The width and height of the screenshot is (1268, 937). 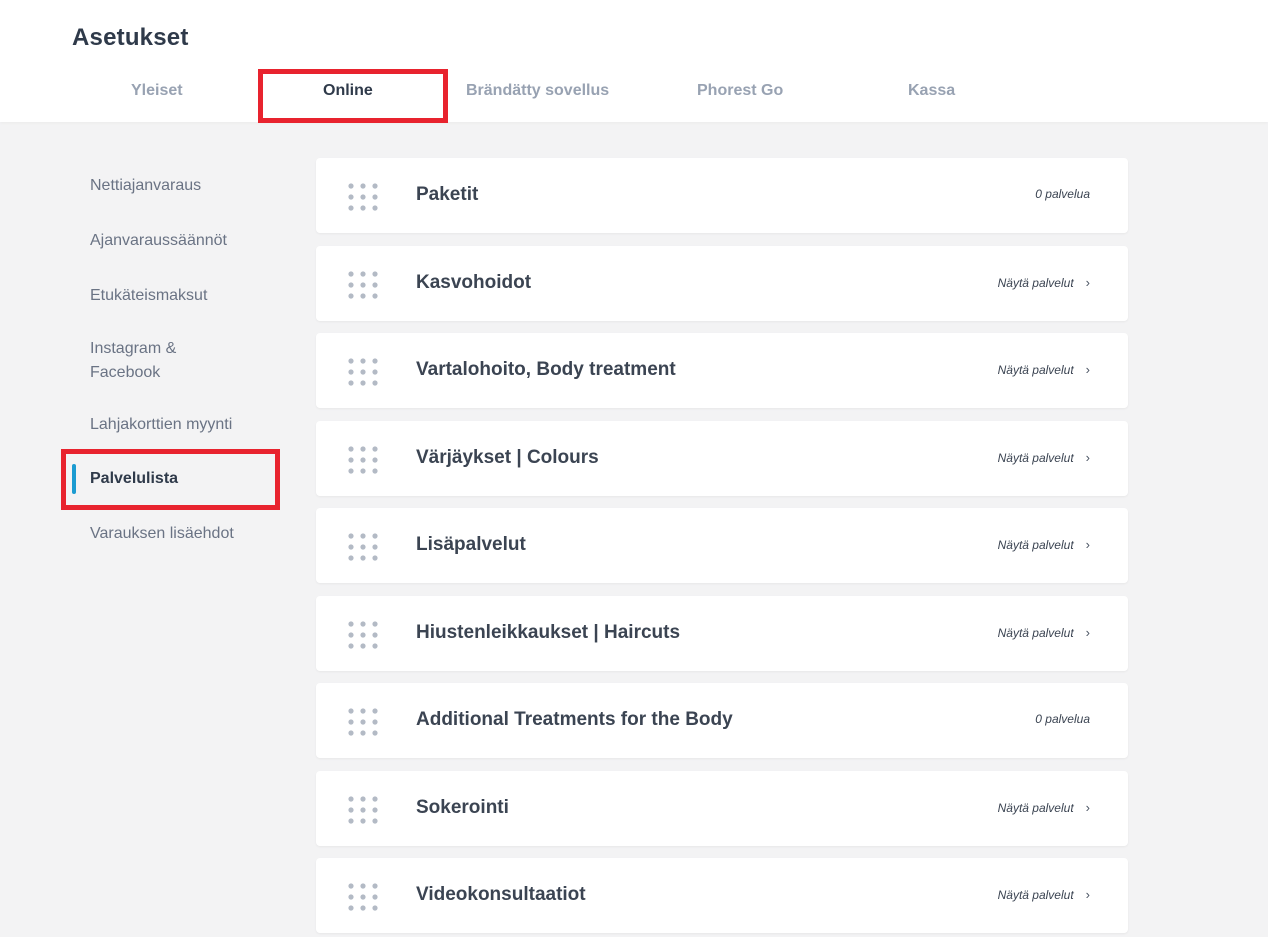 I want to click on category-card: Sokerointi Näytä palvelut ›, so click(x=722, y=808).